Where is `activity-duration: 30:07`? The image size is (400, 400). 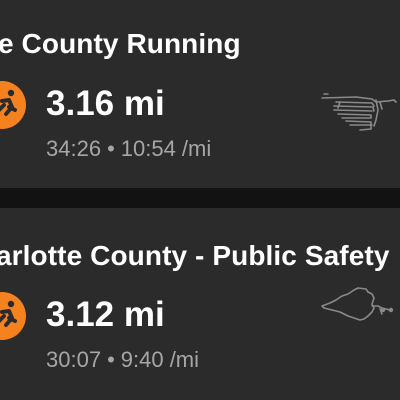
activity-duration: 30:07 is located at coordinates (74, 359).